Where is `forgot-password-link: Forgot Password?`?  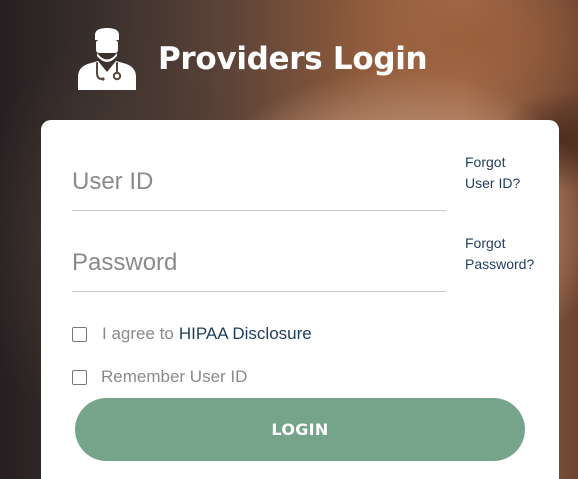
forgot-password-link: Forgot Password? is located at coordinates (510, 254).